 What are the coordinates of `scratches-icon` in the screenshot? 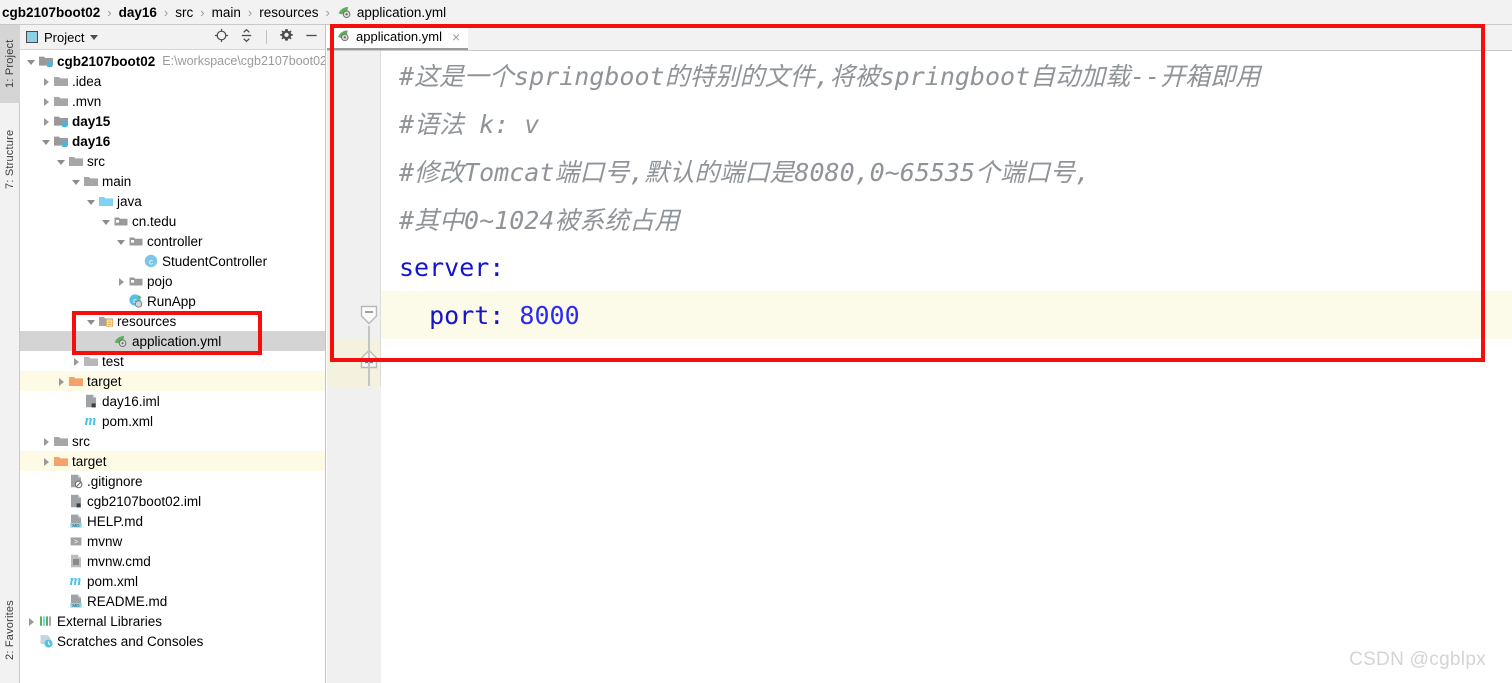 It's located at (45, 641).